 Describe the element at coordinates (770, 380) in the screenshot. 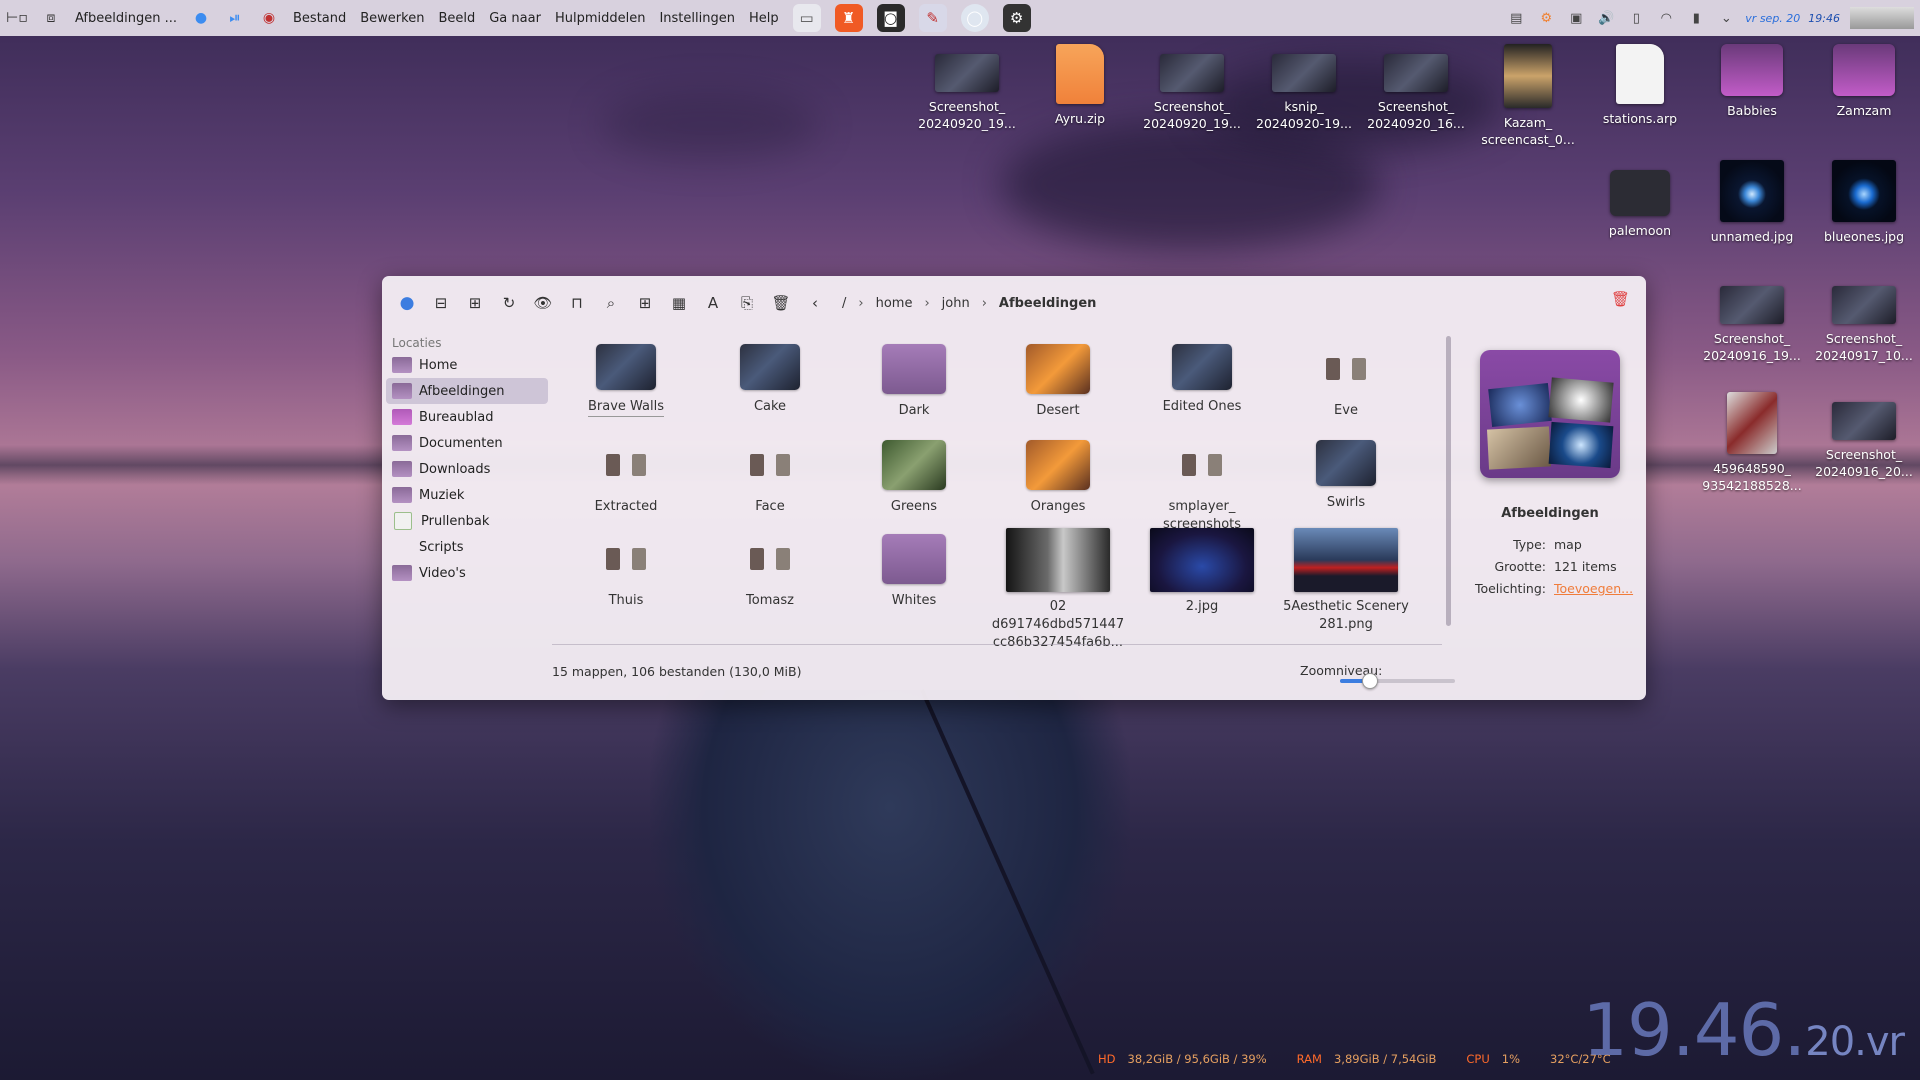

I see `folder-item: Cake` at that location.